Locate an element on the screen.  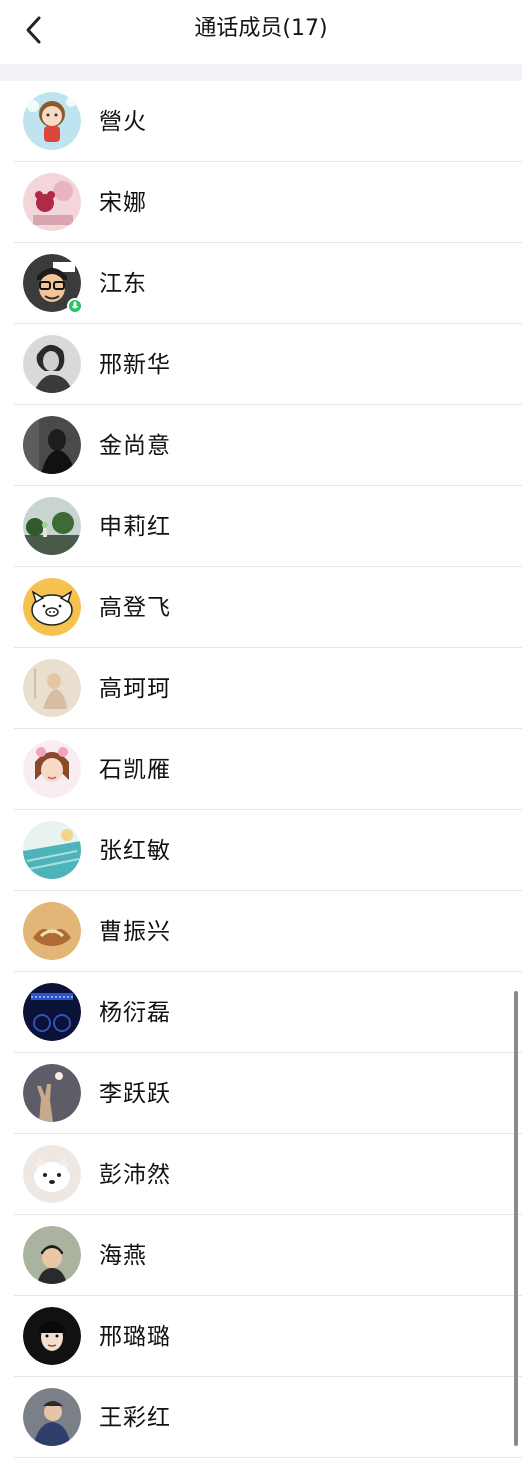
member-name: 邢璐璐 is located at coordinates (135, 1337).